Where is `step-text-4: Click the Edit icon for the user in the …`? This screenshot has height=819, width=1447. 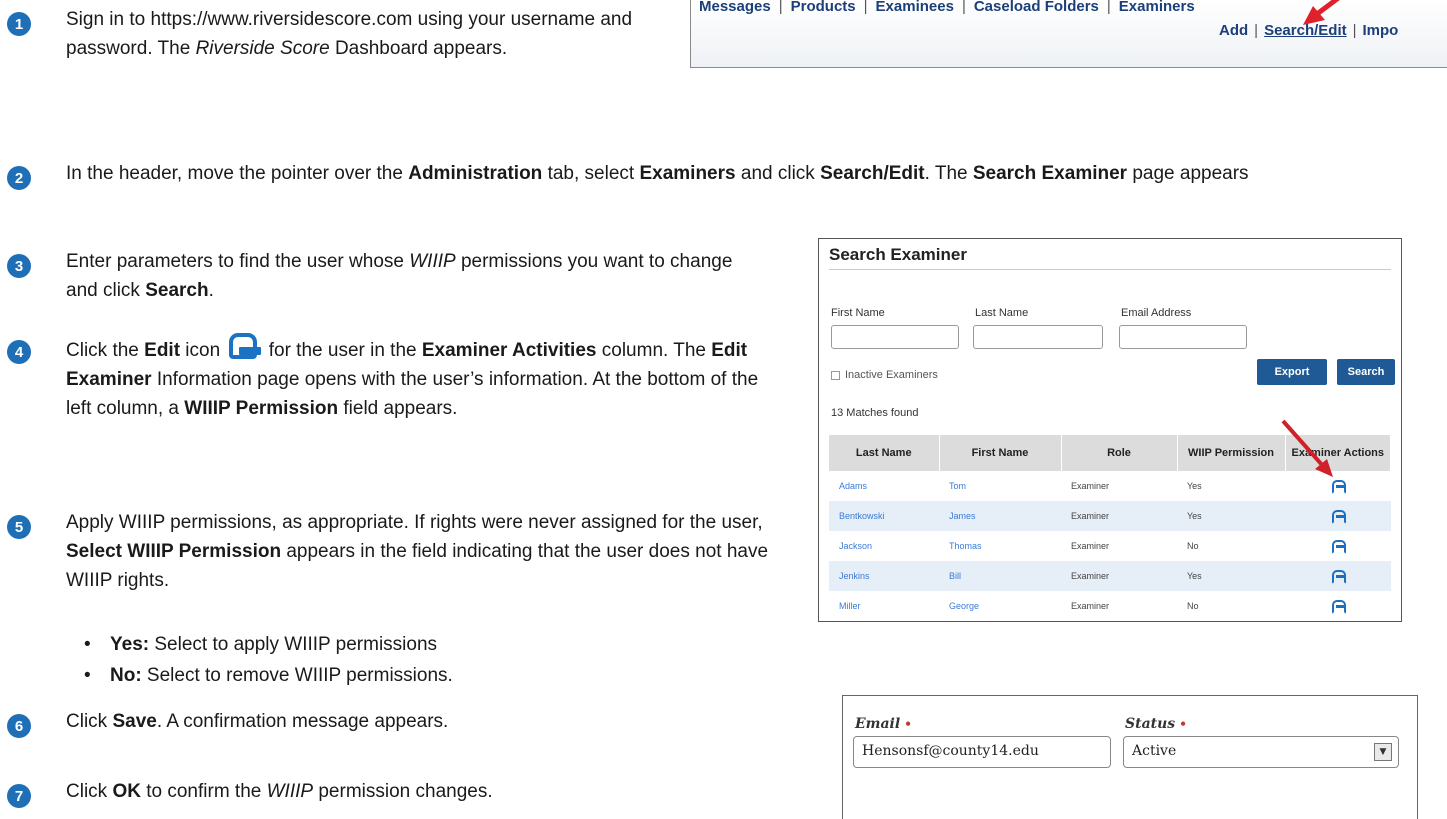 step-text-4: Click the Edit icon for the user in the … is located at coordinates (416, 378).